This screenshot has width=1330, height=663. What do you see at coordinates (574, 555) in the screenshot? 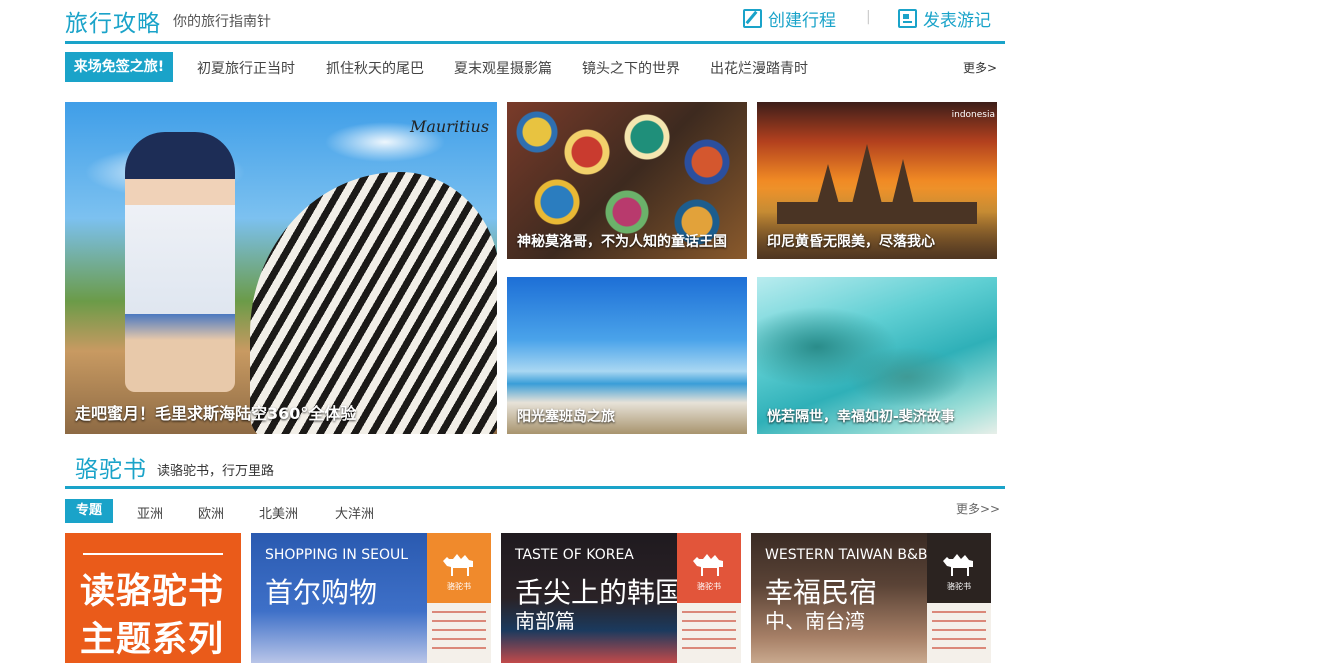
I see `book-english-title: TASTE OF KOREA` at bounding box center [574, 555].